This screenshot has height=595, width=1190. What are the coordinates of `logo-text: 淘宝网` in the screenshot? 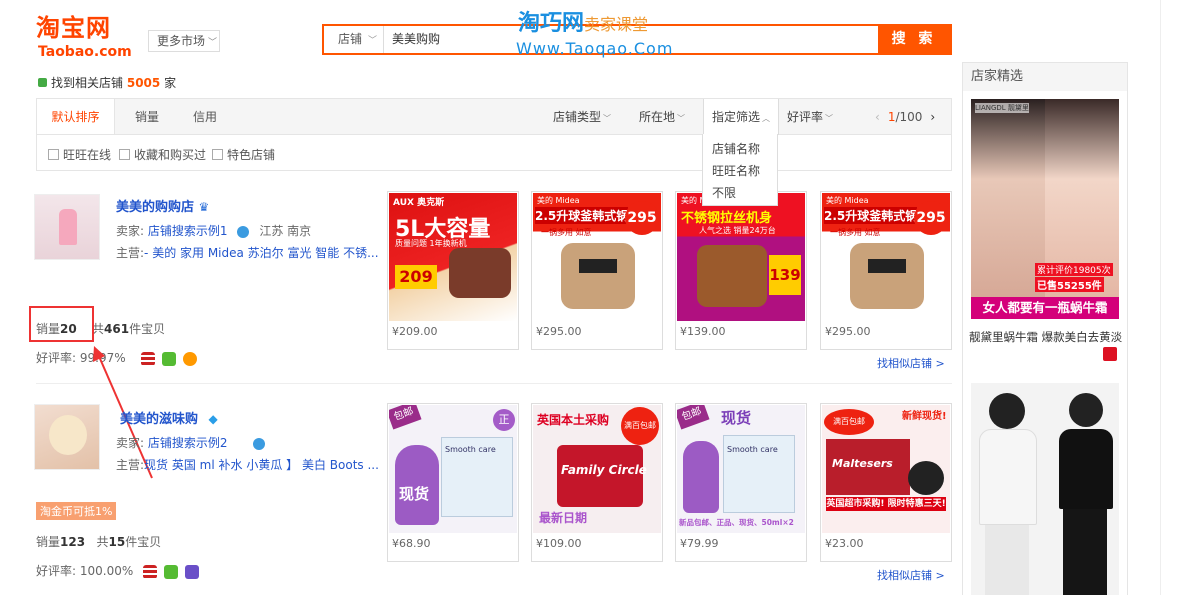 It's located at (73, 28).